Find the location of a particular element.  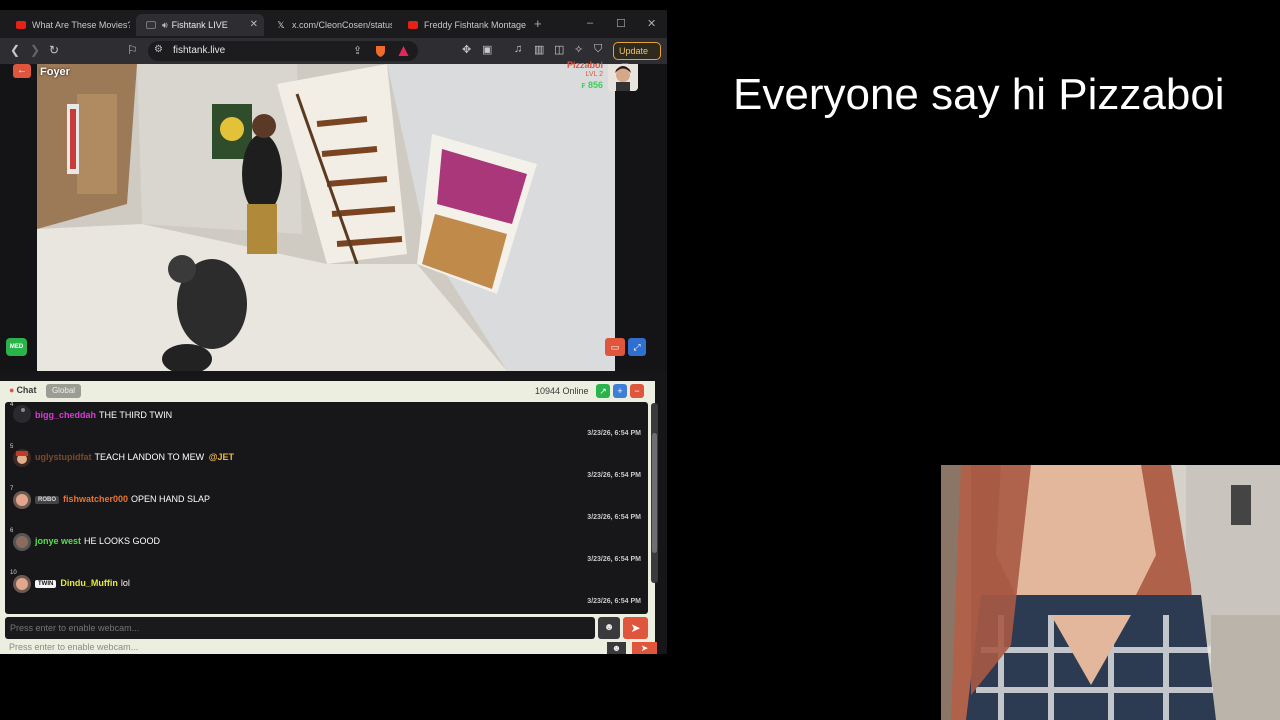

tab-youtube-montage: Freddy Fishtank Montage is located at coordinates (462, 25).